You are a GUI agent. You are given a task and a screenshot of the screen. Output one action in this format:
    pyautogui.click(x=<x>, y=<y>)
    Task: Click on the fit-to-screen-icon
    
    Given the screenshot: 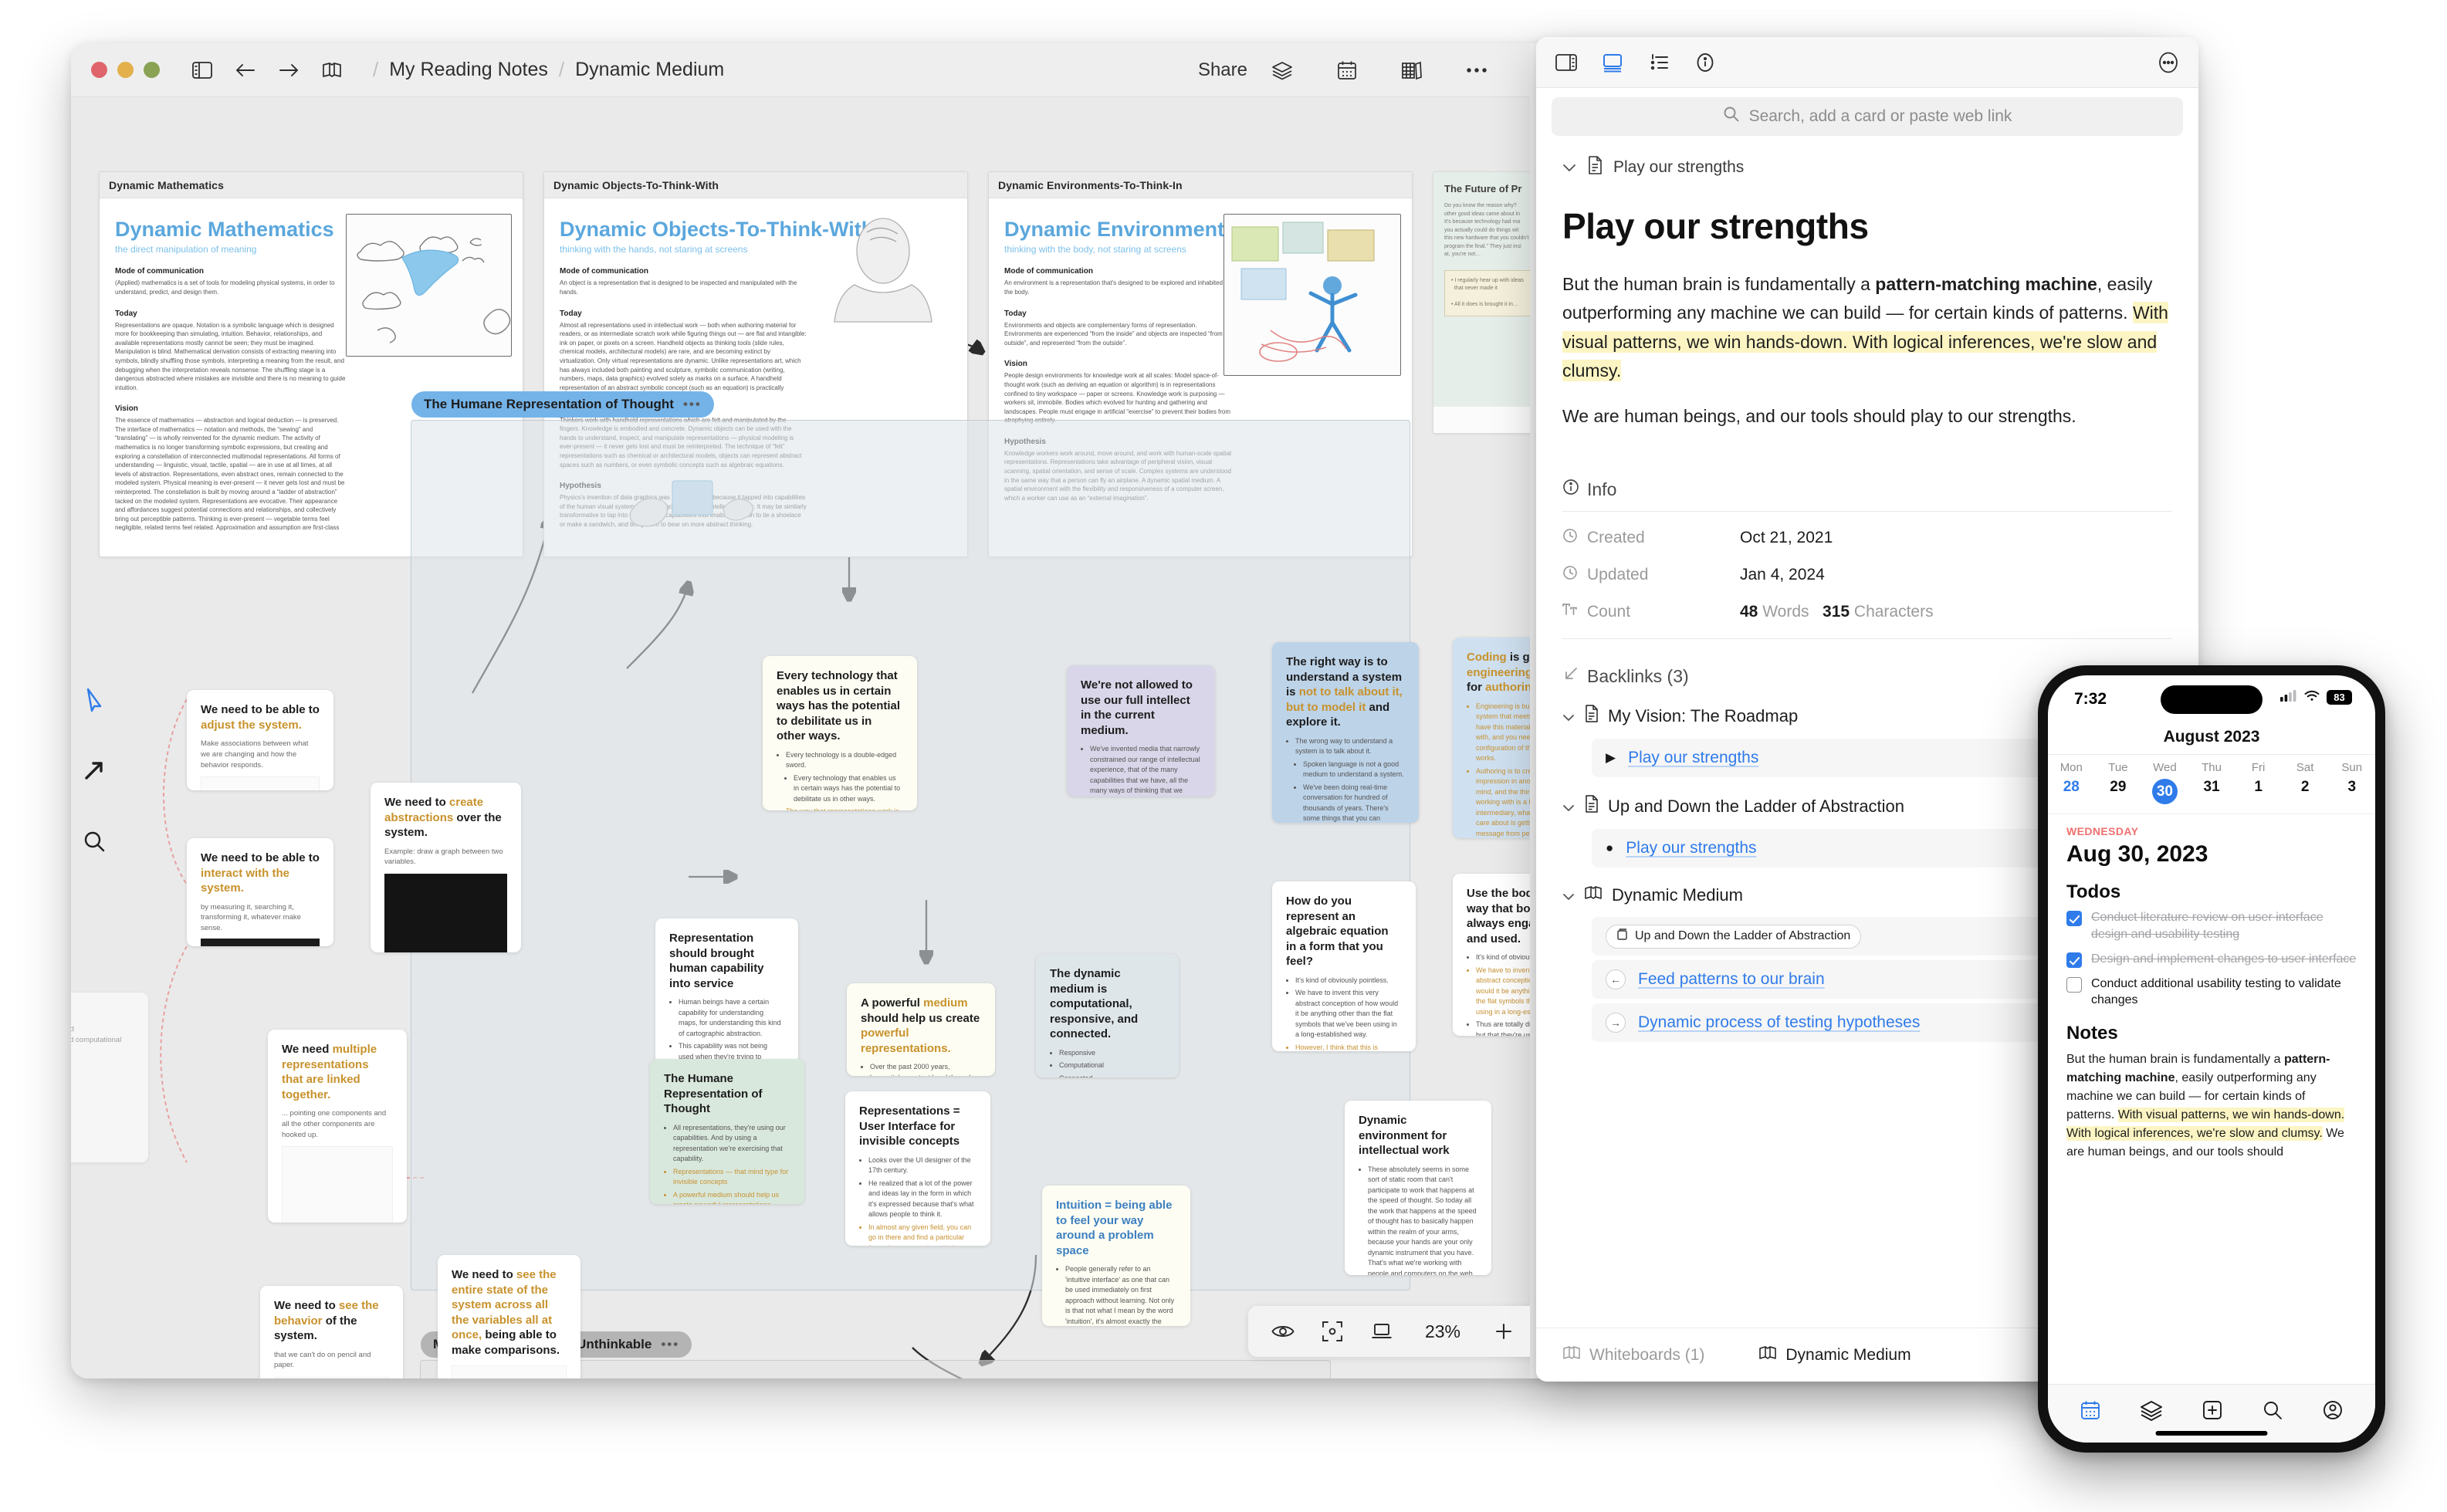 What is the action you would take?
    pyautogui.click(x=1382, y=1331)
    